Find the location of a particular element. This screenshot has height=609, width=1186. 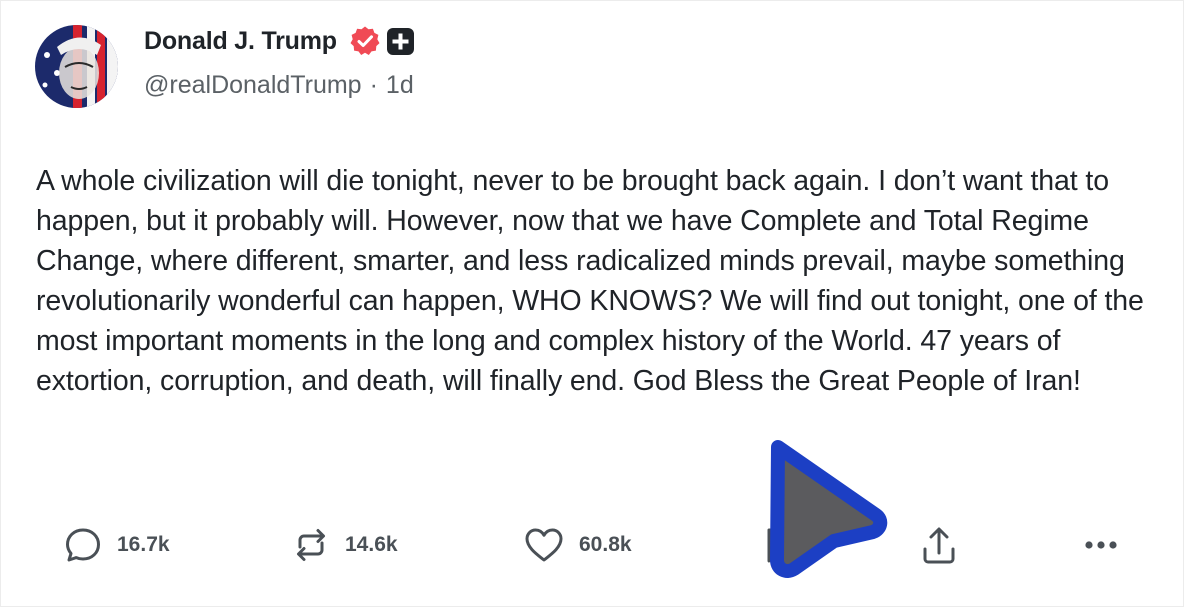

repost-arrows-icon is located at coordinates (311, 545).